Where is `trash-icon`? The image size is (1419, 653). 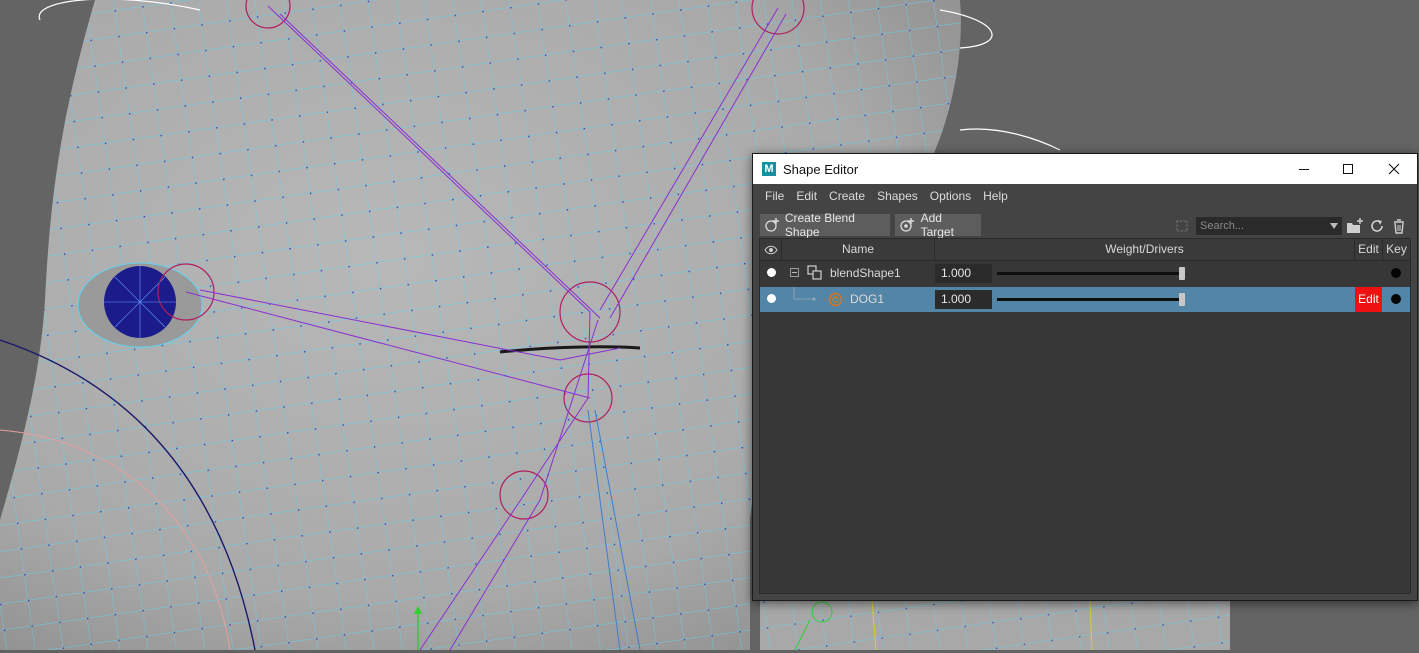
trash-icon is located at coordinates (1399, 226).